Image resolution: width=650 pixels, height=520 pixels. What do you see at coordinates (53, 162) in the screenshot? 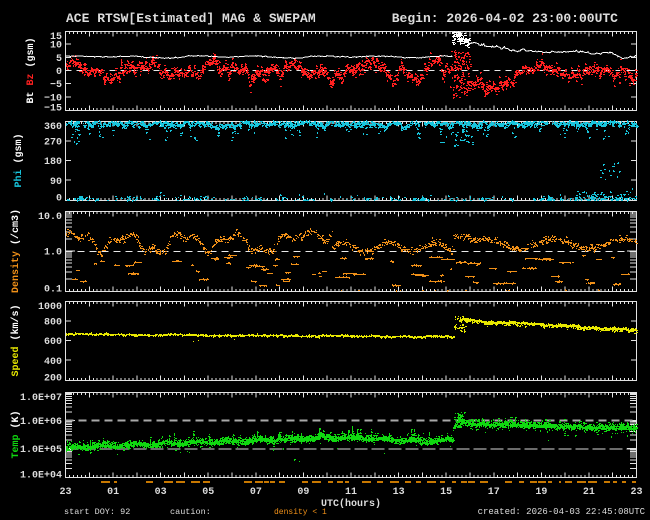
I see `svg-text: 180` at bounding box center [53, 162].